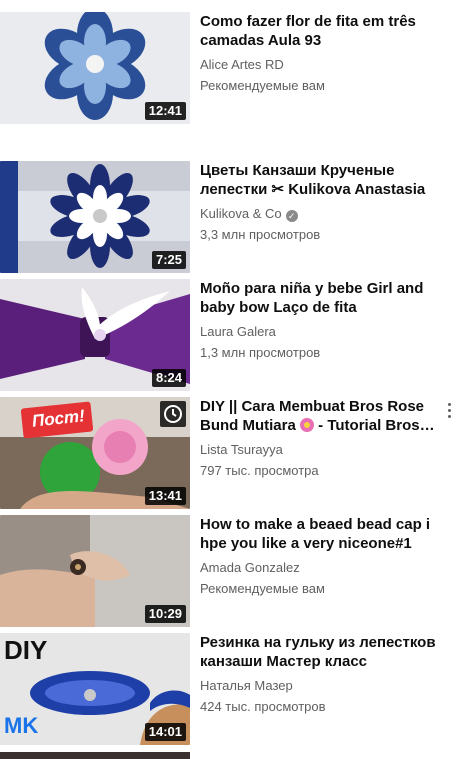 Image resolution: width=460 pixels, height=759 pixels. What do you see at coordinates (95, 217) in the screenshot?
I see `video-thumbnail: 7:25` at bounding box center [95, 217].